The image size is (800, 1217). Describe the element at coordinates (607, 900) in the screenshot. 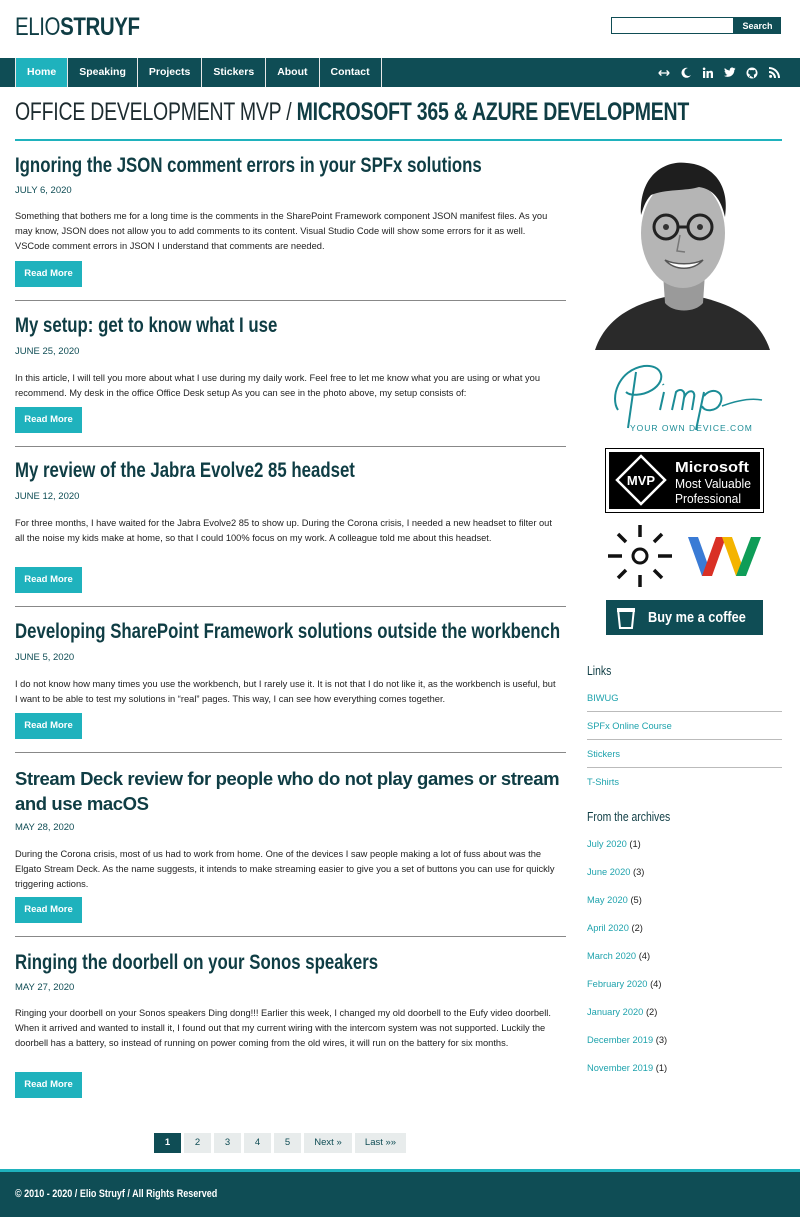

I see `archive-link: May 2020` at that location.